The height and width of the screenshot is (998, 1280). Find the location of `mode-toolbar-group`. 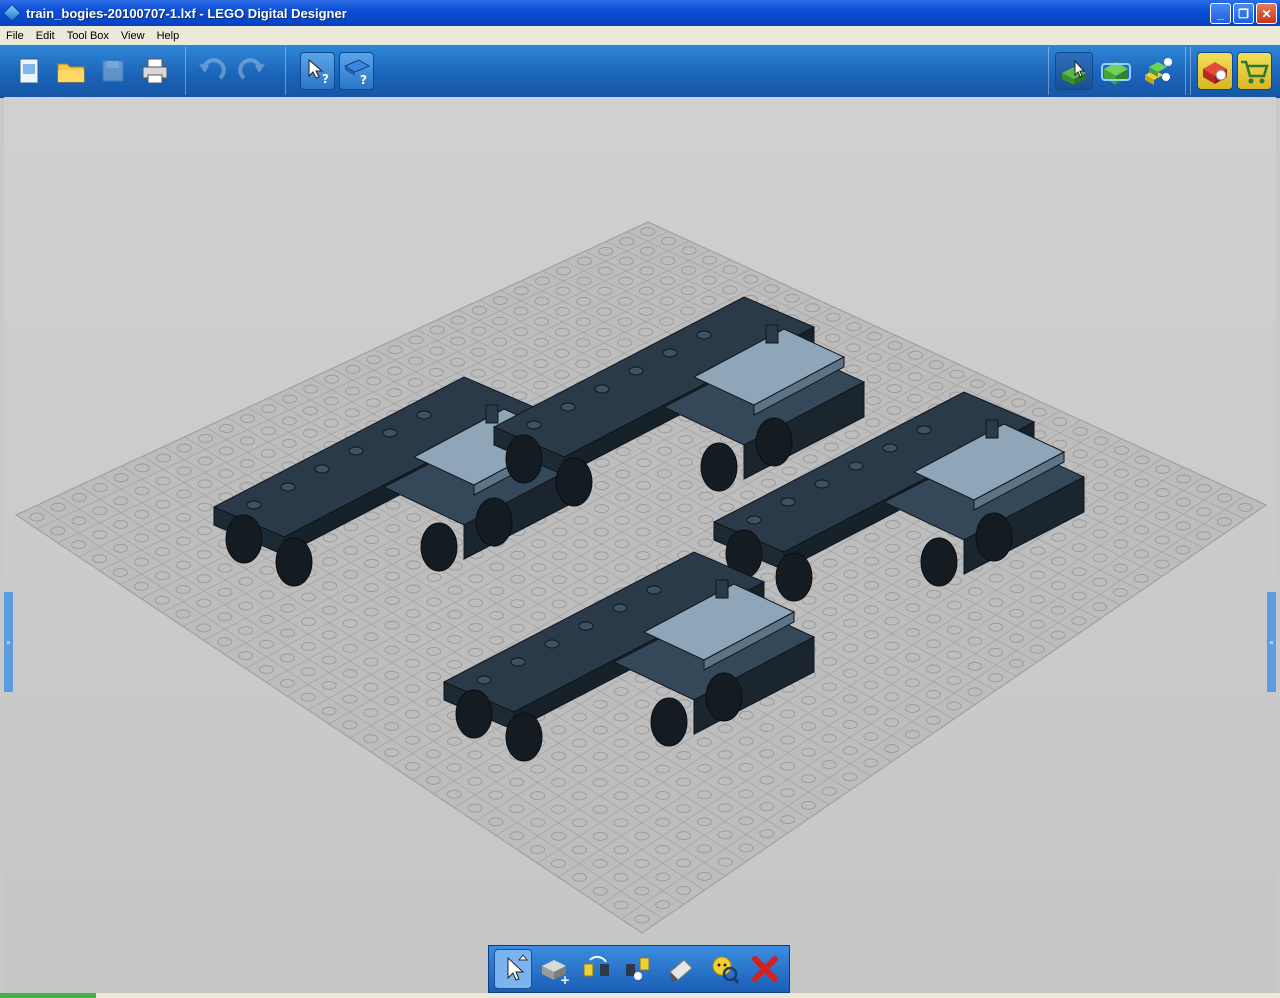

mode-toolbar-group is located at coordinates (1117, 71).